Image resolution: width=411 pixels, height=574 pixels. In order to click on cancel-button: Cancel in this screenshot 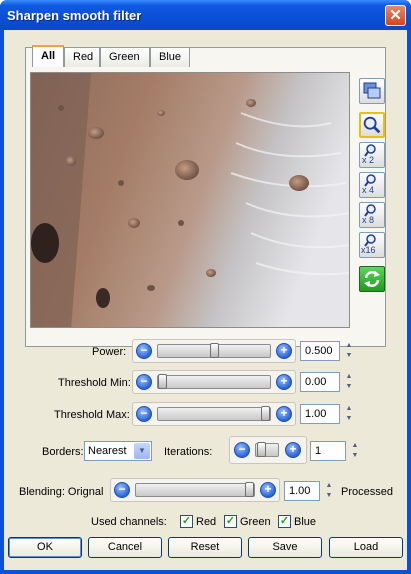, I will do `click(125, 547)`.